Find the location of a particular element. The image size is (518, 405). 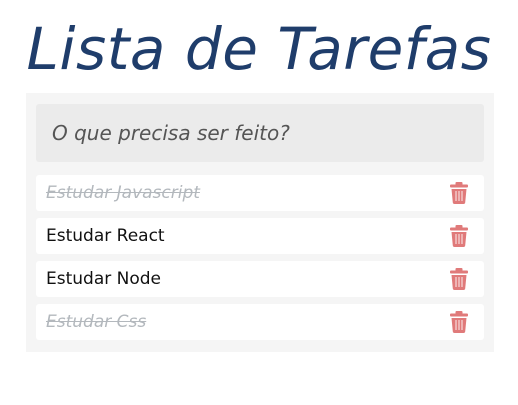

todo-label: Estudar Node is located at coordinates (103, 279).